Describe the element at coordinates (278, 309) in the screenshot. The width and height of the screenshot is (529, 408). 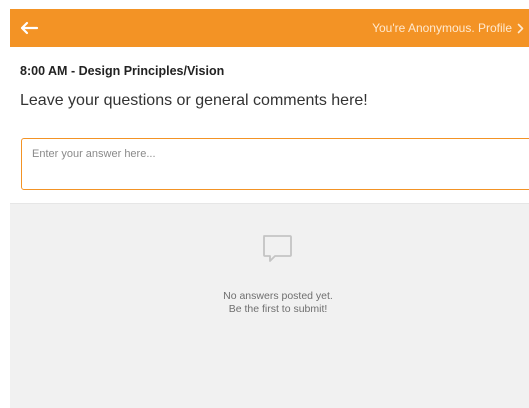
I see `empty-state-line-2: Be the first to submit!` at that location.